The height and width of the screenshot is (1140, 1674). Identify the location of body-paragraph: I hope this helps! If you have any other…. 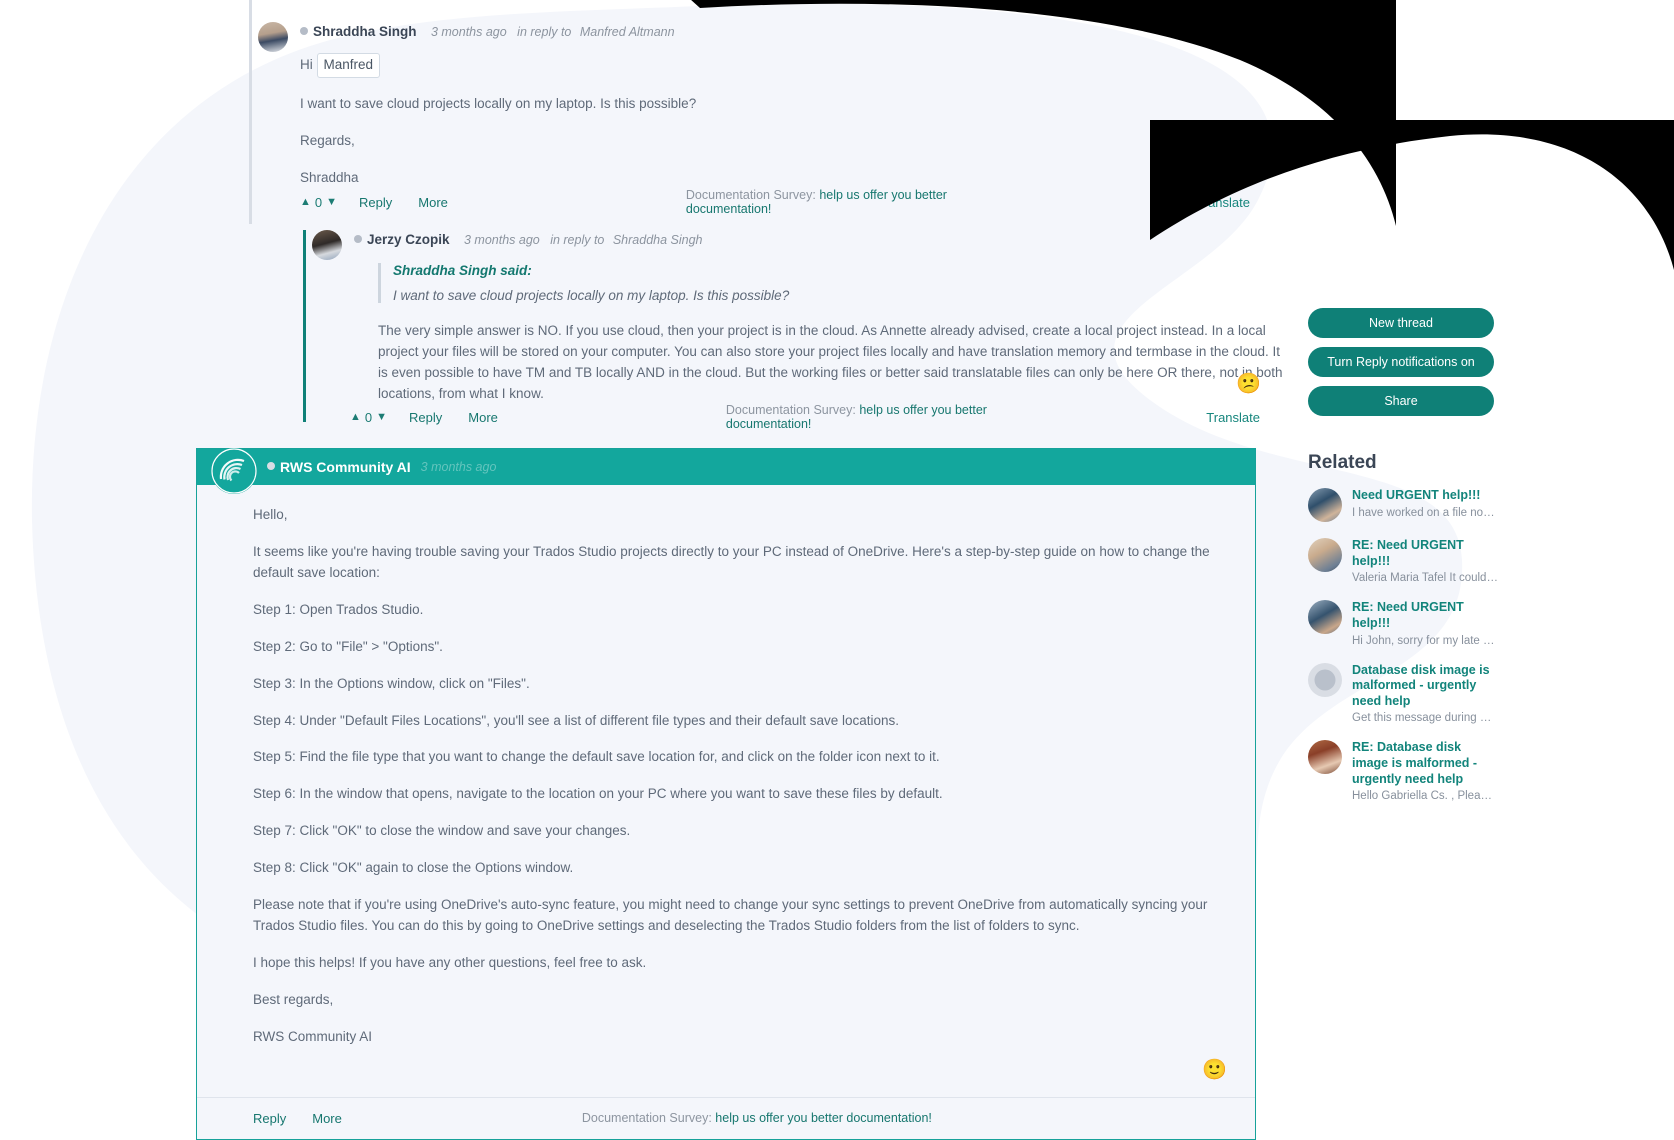
(450, 962).